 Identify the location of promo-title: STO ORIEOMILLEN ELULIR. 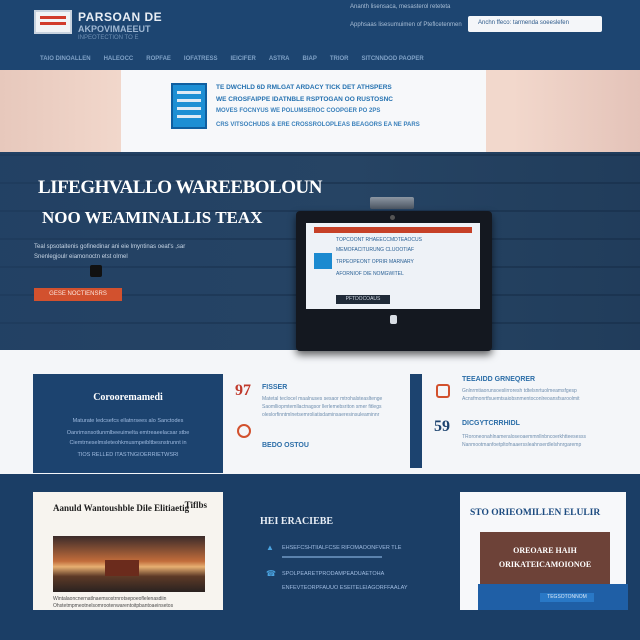
(535, 513).